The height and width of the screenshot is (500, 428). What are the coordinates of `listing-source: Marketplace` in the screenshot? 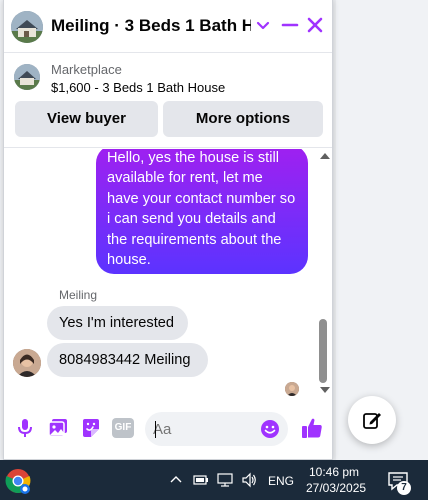 It's located at (86, 69).